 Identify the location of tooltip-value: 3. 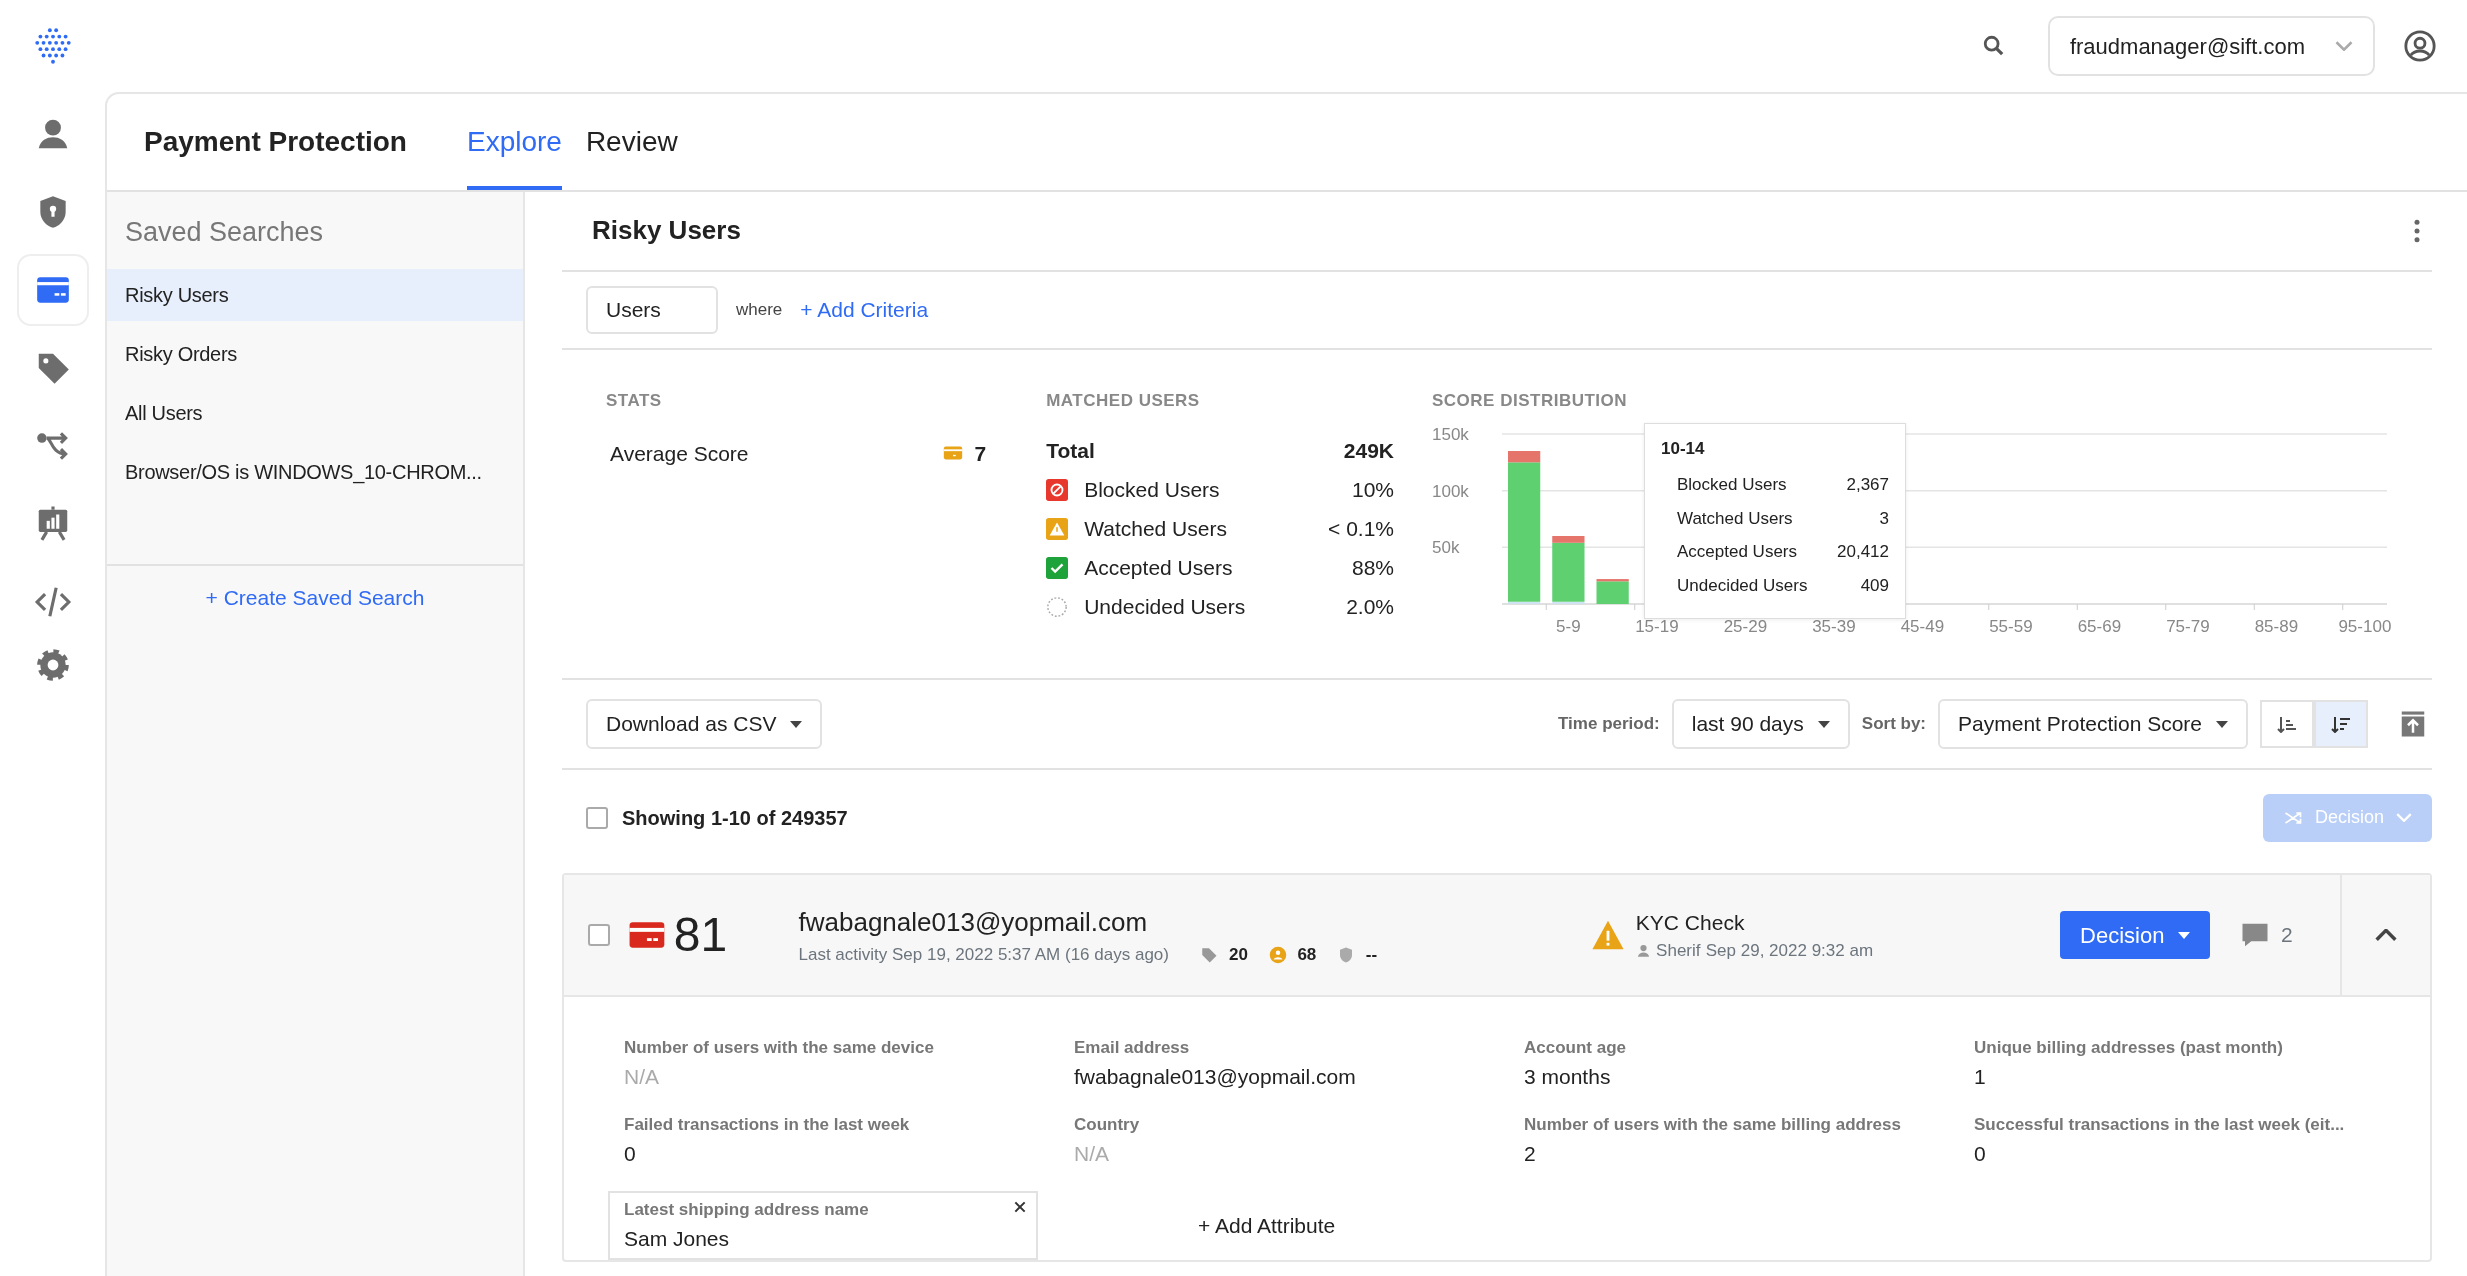
(1884, 518).